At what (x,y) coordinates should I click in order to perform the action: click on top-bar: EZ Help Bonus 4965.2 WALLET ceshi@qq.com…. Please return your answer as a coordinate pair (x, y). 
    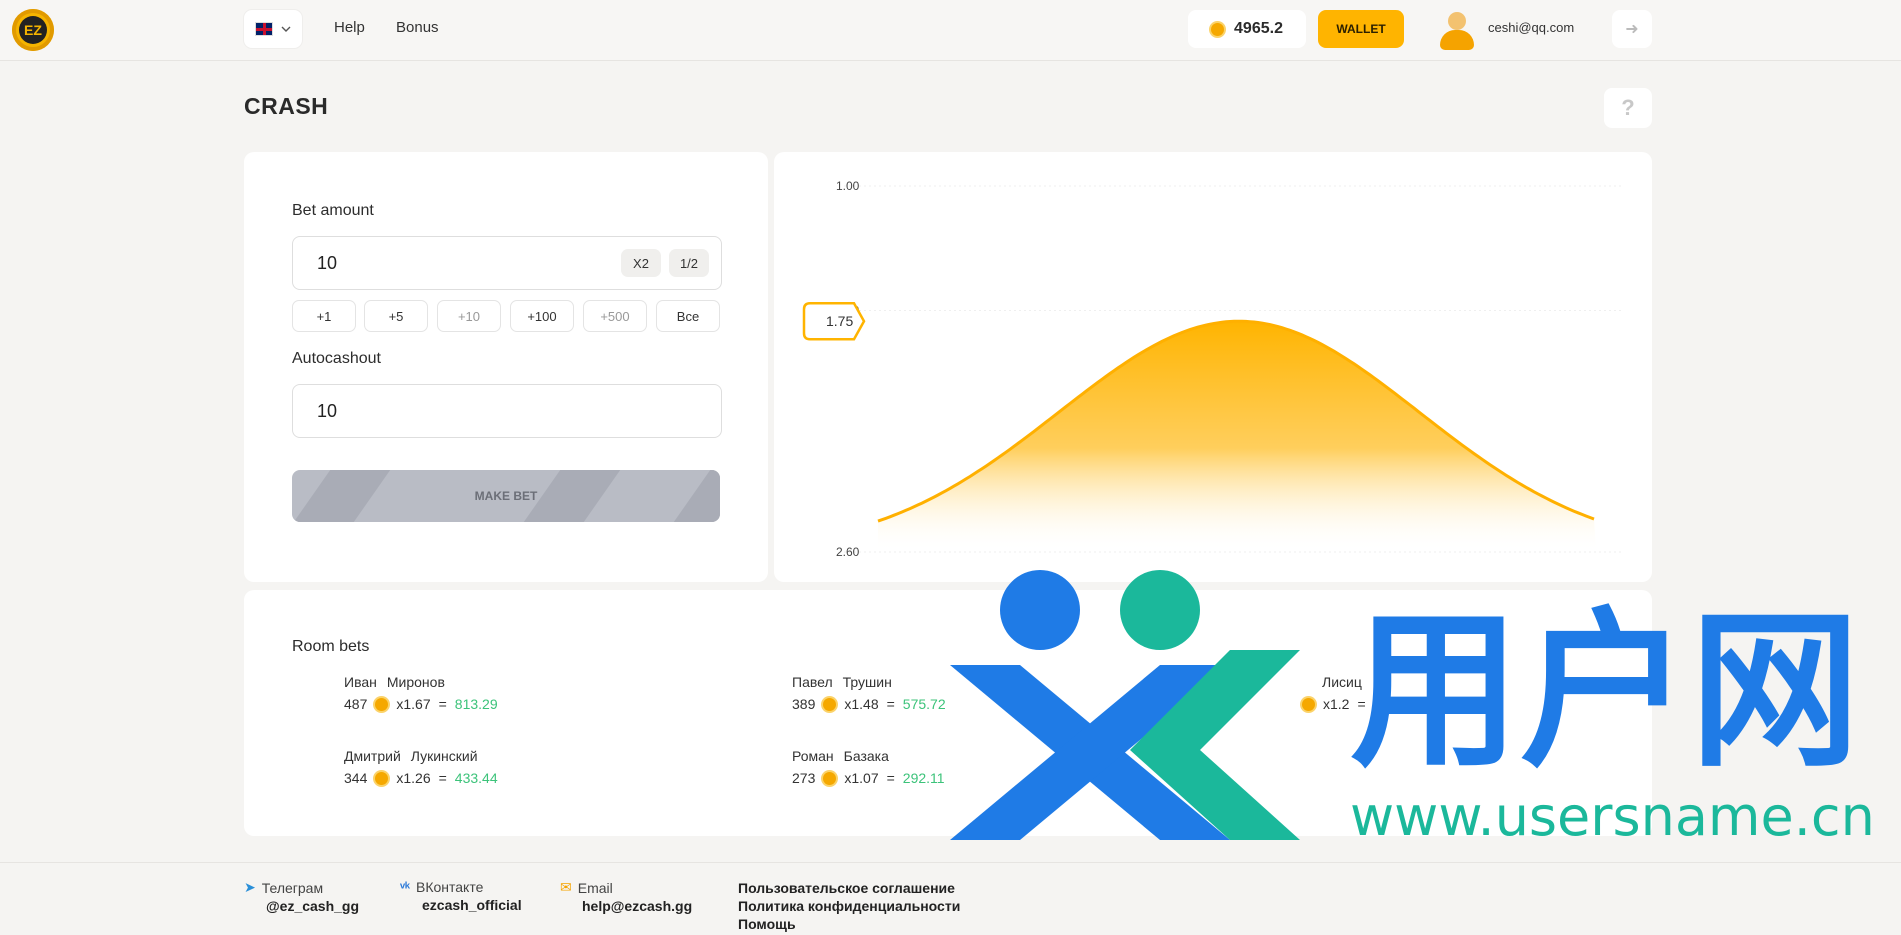
    Looking at the image, I should click on (950, 30).